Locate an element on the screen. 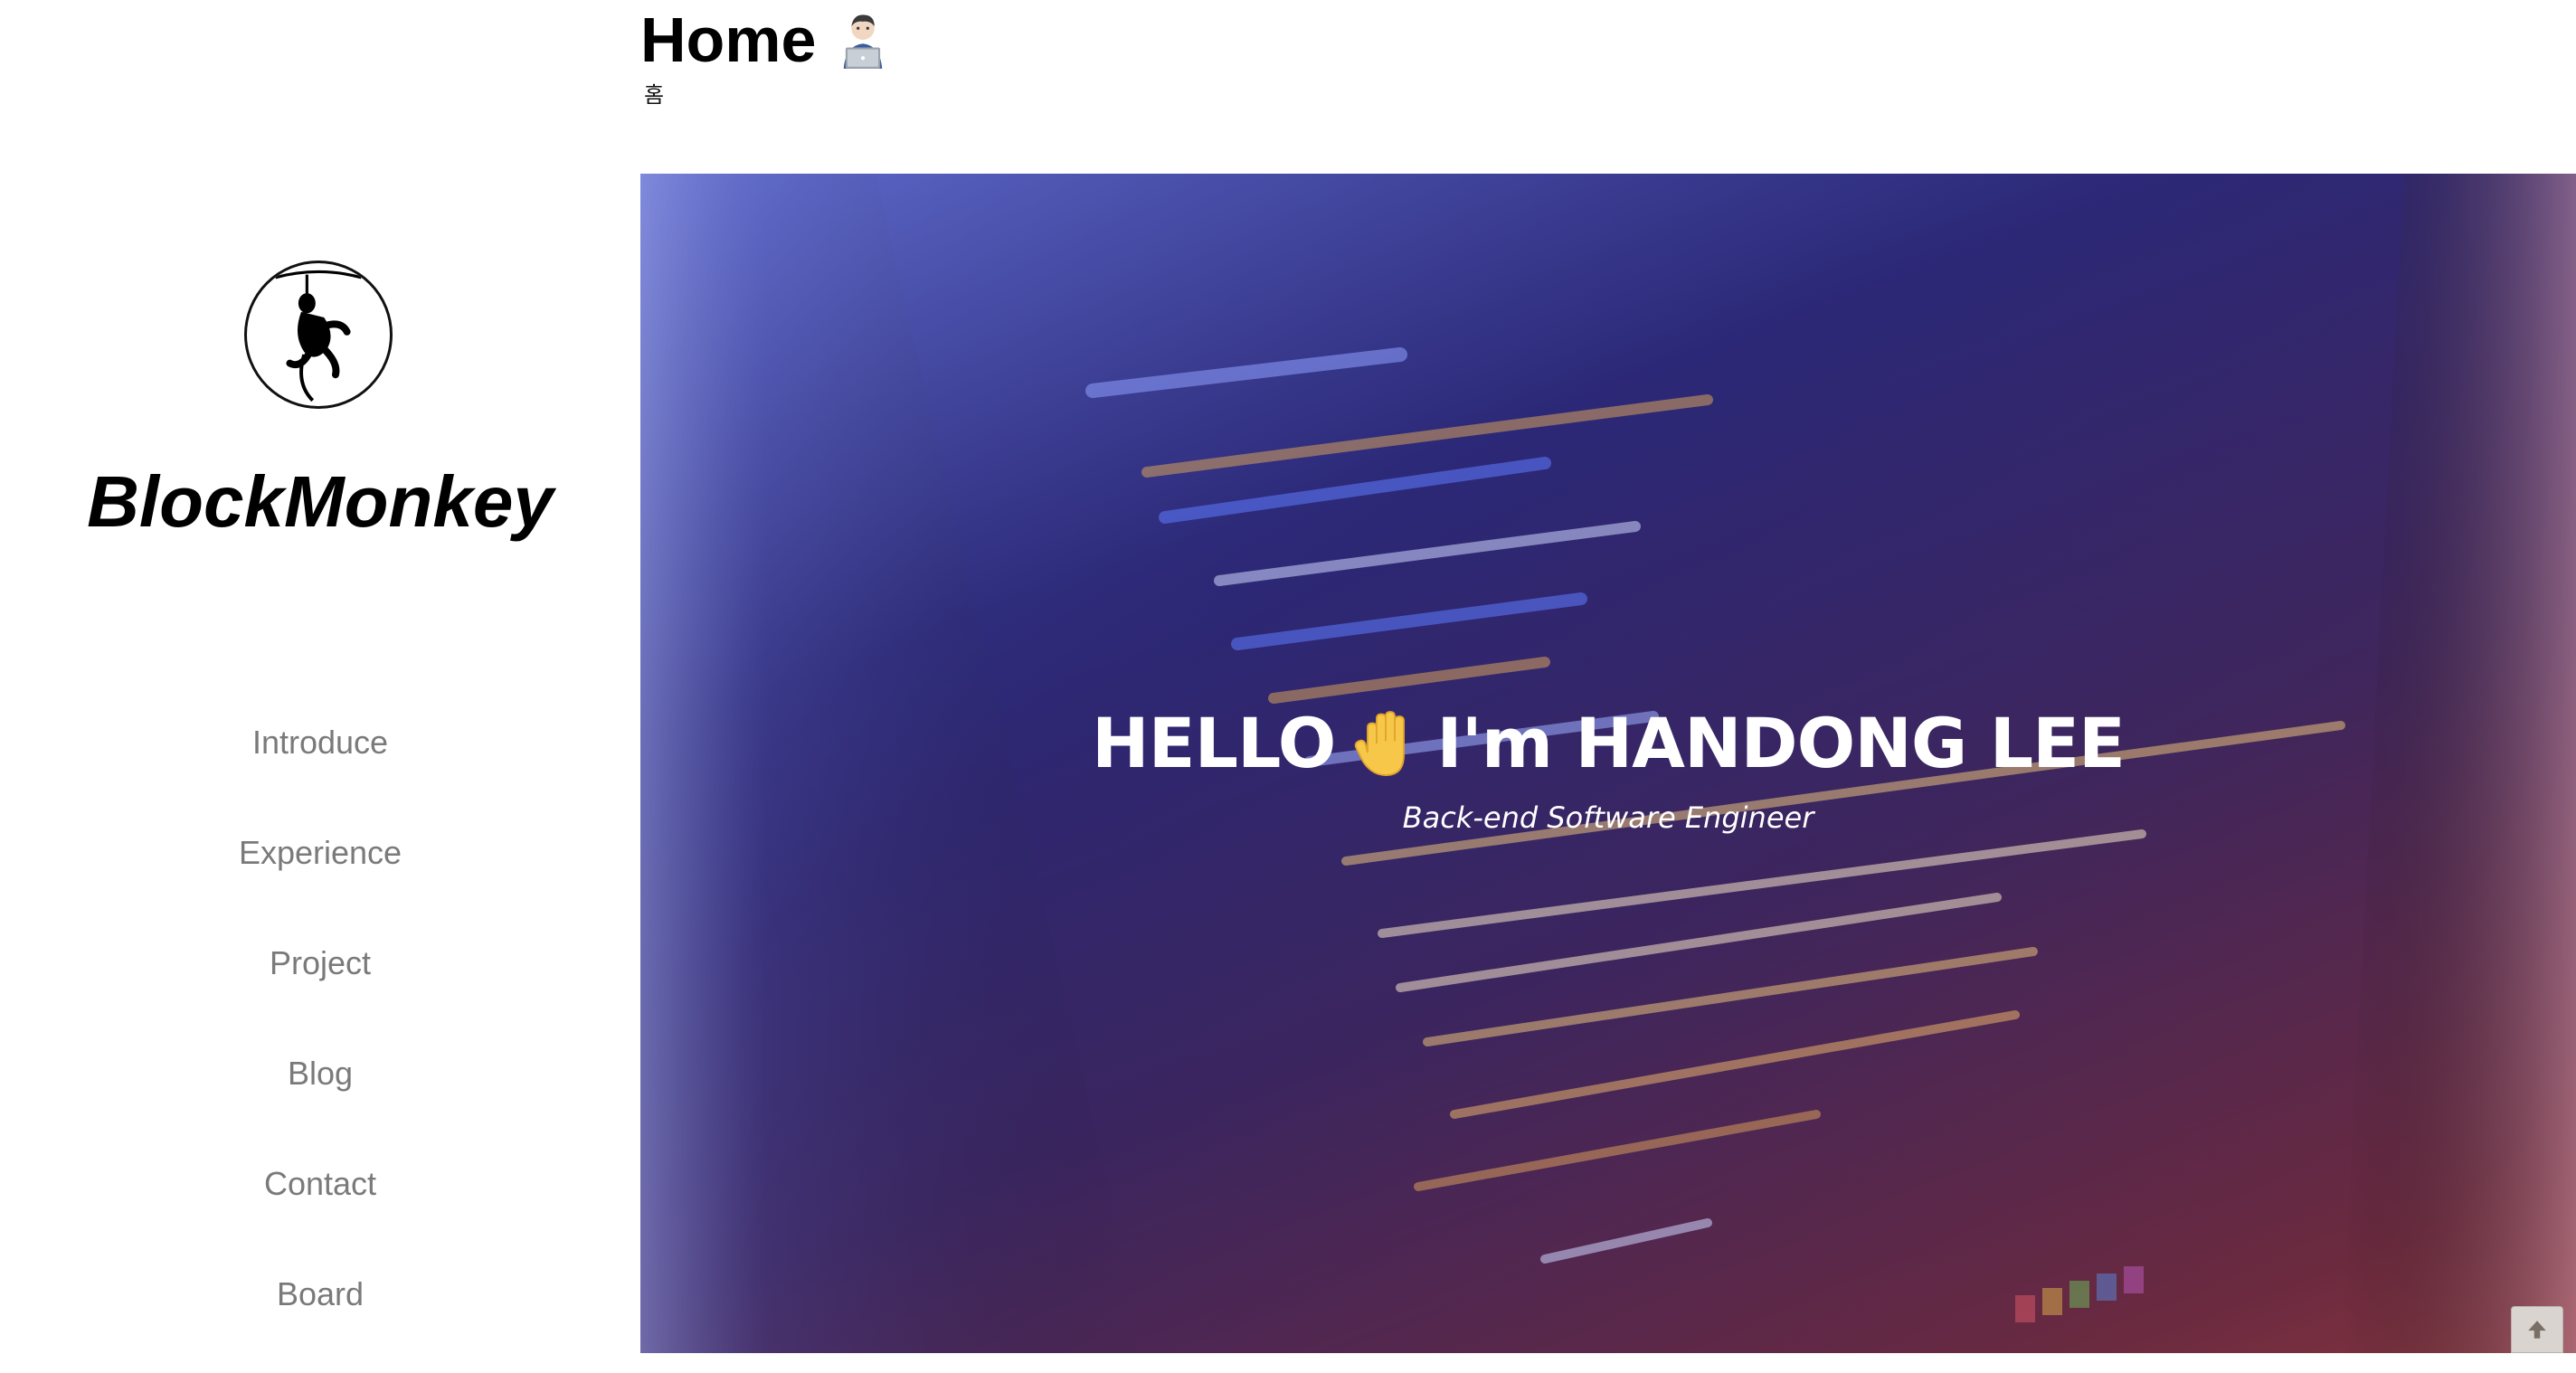 This screenshot has height=1373, width=2576. page-subtitle: 홈 is located at coordinates (655, 95).